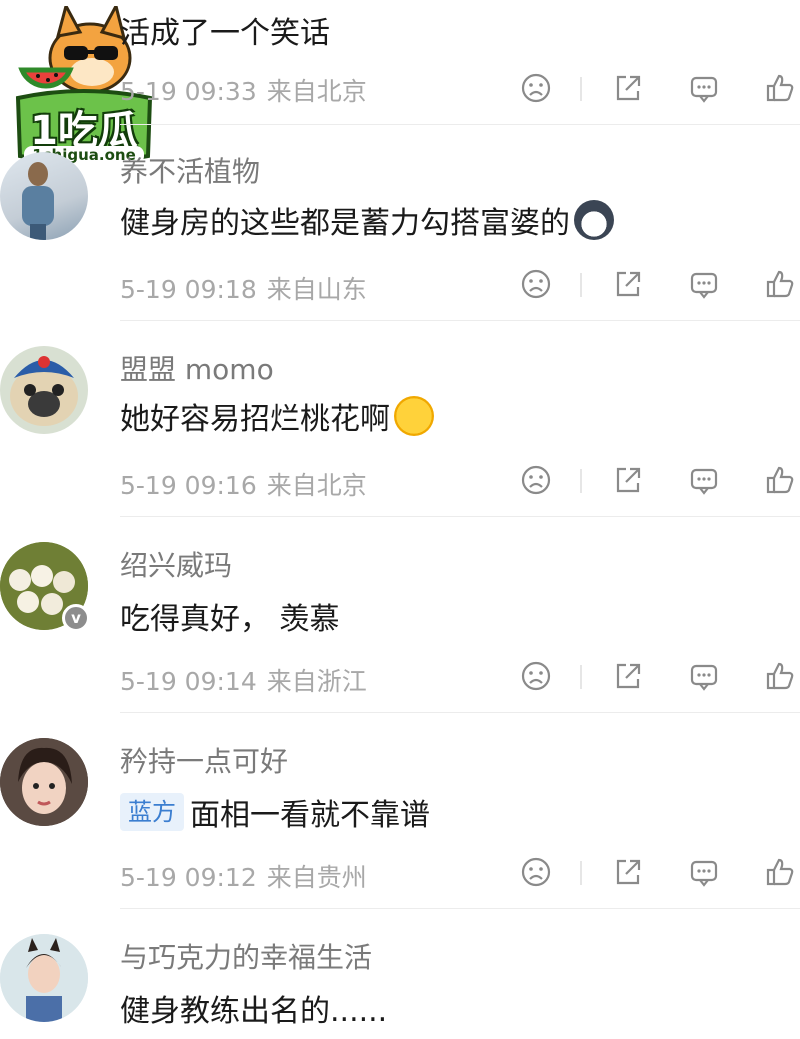  I want to click on comment-time: 5-19 09:14, so click(188, 681).